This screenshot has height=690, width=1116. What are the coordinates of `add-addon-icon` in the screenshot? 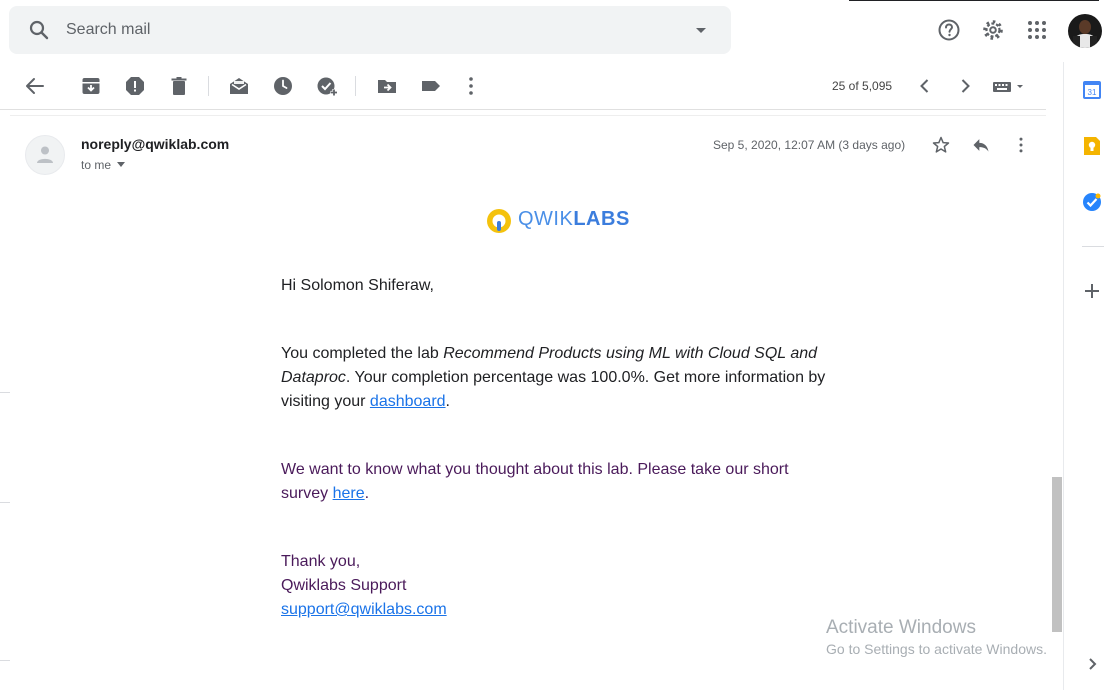 It's located at (1092, 291).